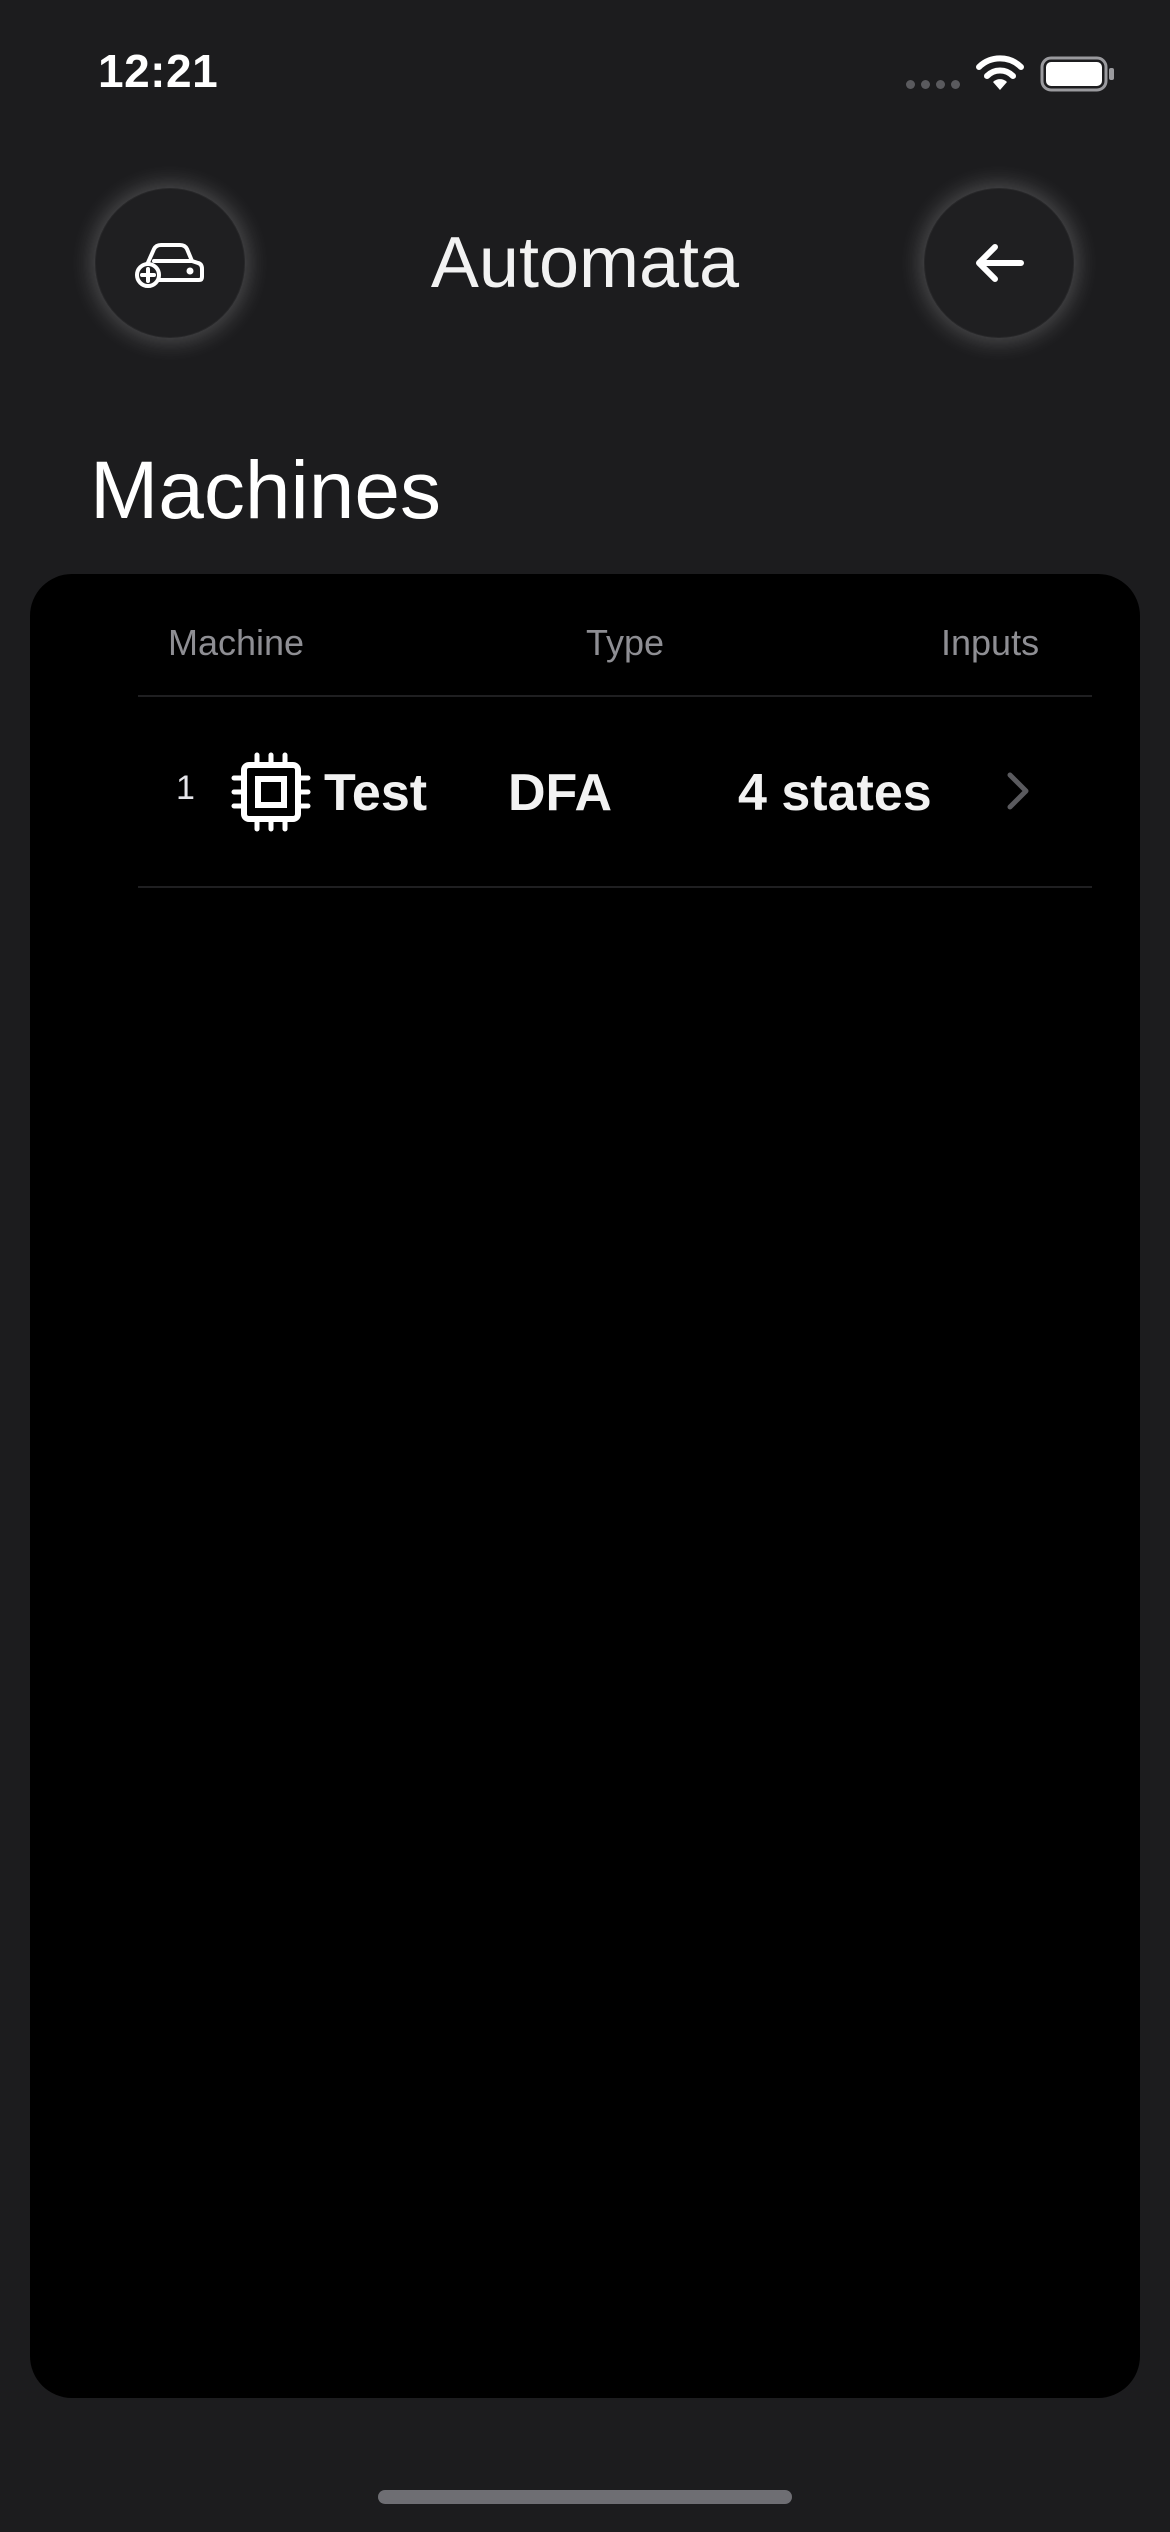 This screenshot has height=2532, width=1170. I want to click on column-header-inputs: Inputs, so click(990, 642).